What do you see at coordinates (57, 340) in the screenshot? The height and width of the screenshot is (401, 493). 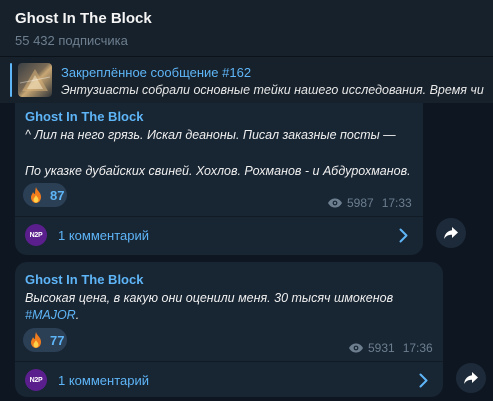 I see `reaction-count: 77` at bounding box center [57, 340].